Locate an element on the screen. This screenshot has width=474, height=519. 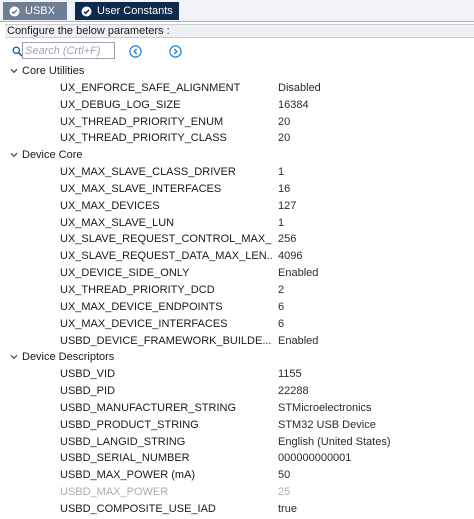
parameter-name: USBD_VID is located at coordinates (88, 374).